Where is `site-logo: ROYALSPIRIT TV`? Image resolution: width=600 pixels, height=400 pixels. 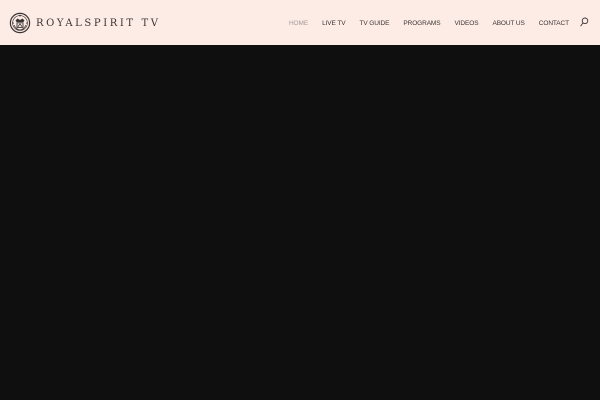 site-logo: ROYALSPIRIT TV is located at coordinates (85, 23).